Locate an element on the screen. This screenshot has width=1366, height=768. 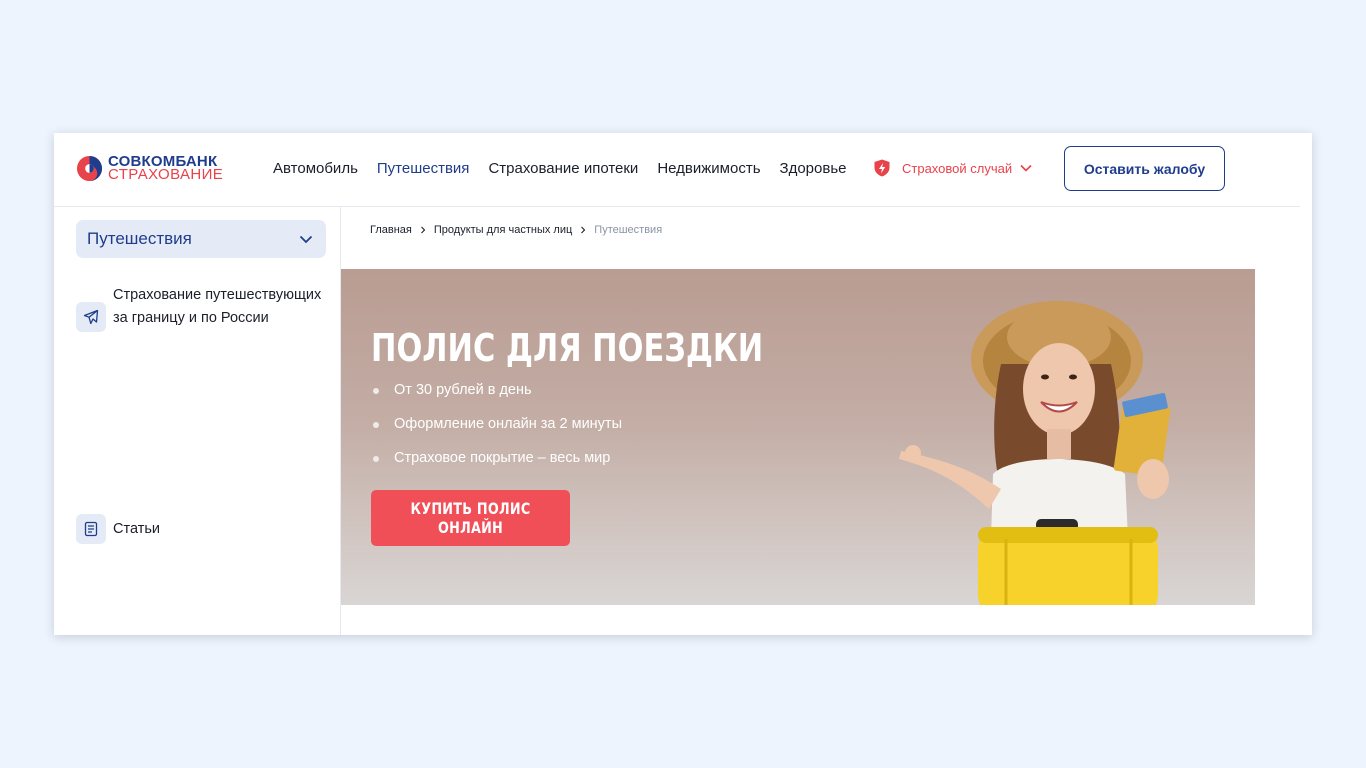
hero-woman-with-suitcase-image is located at coordinates (1035, 453).